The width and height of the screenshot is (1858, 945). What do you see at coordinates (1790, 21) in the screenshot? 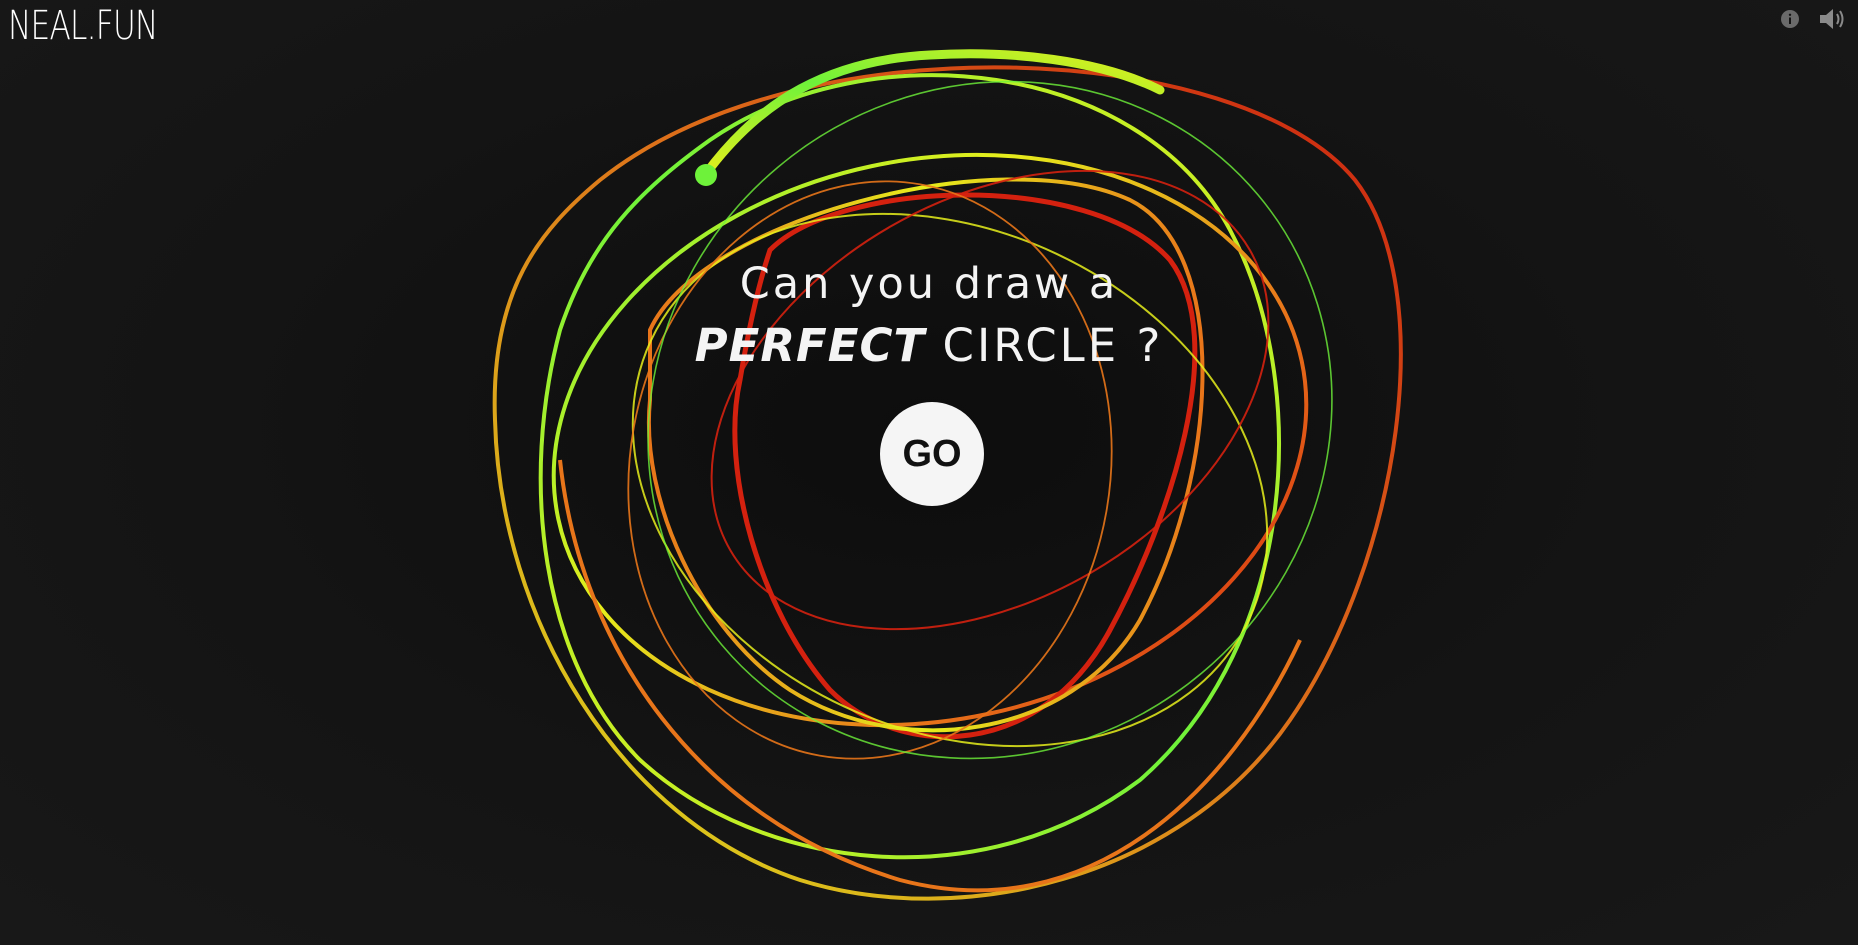
I see `info-icon` at bounding box center [1790, 21].